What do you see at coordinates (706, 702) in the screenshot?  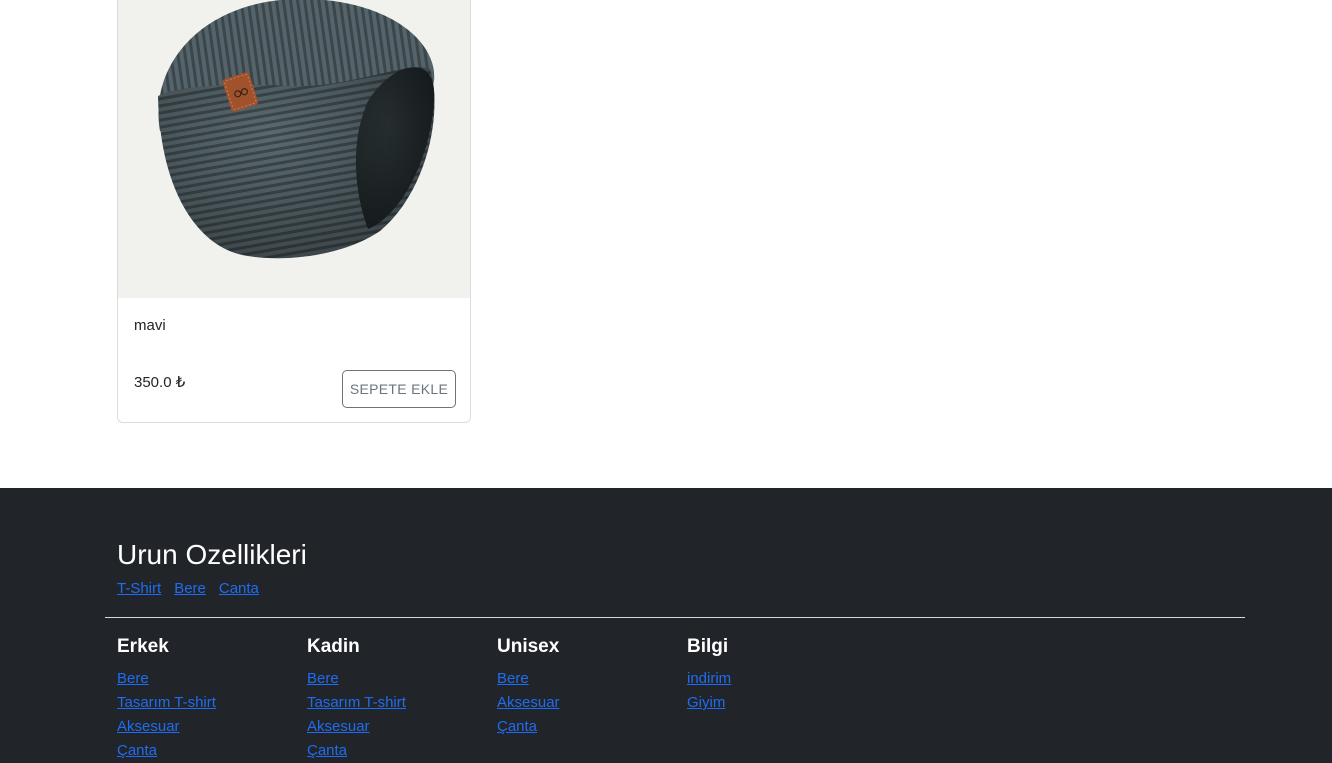 I see `footer-link: Giyim` at bounding box center [706, 702].